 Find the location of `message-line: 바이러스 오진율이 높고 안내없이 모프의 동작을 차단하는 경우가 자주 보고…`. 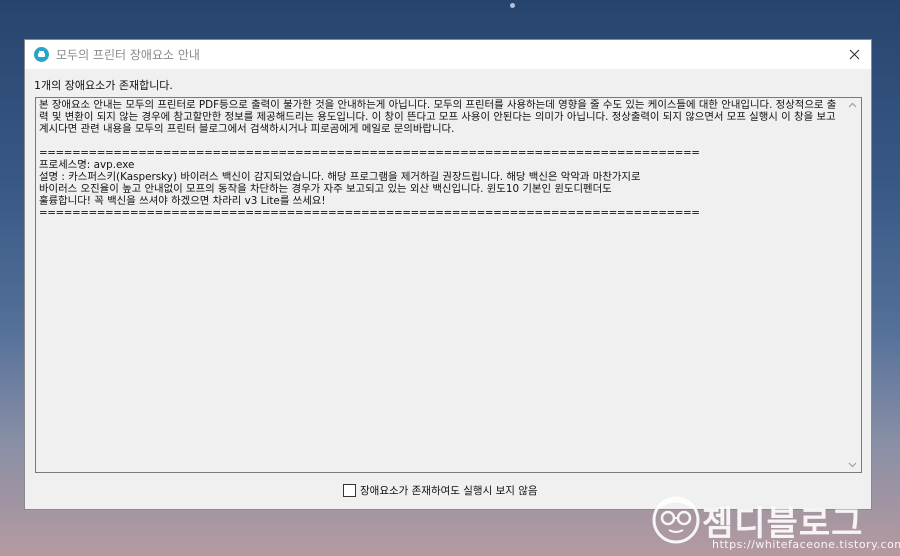

message-line: 바이러스 오진율이 높고 안내없이 모프의 동작을 차단하는 경우가 자주 보고… is located at coordinates (325, 189).